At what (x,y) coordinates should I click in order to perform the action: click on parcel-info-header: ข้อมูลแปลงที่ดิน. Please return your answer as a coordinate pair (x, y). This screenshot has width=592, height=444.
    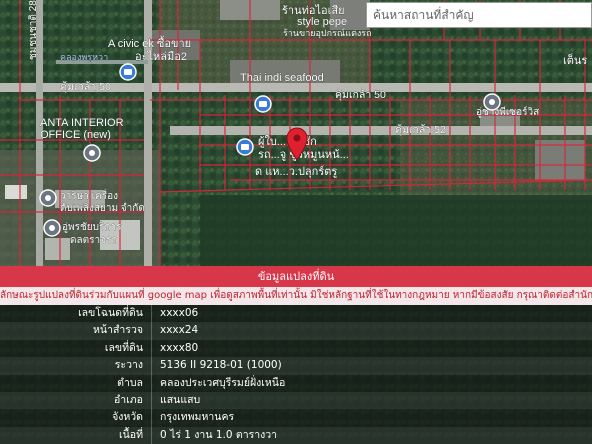
    Looking at the image, I should click on (296, 276).